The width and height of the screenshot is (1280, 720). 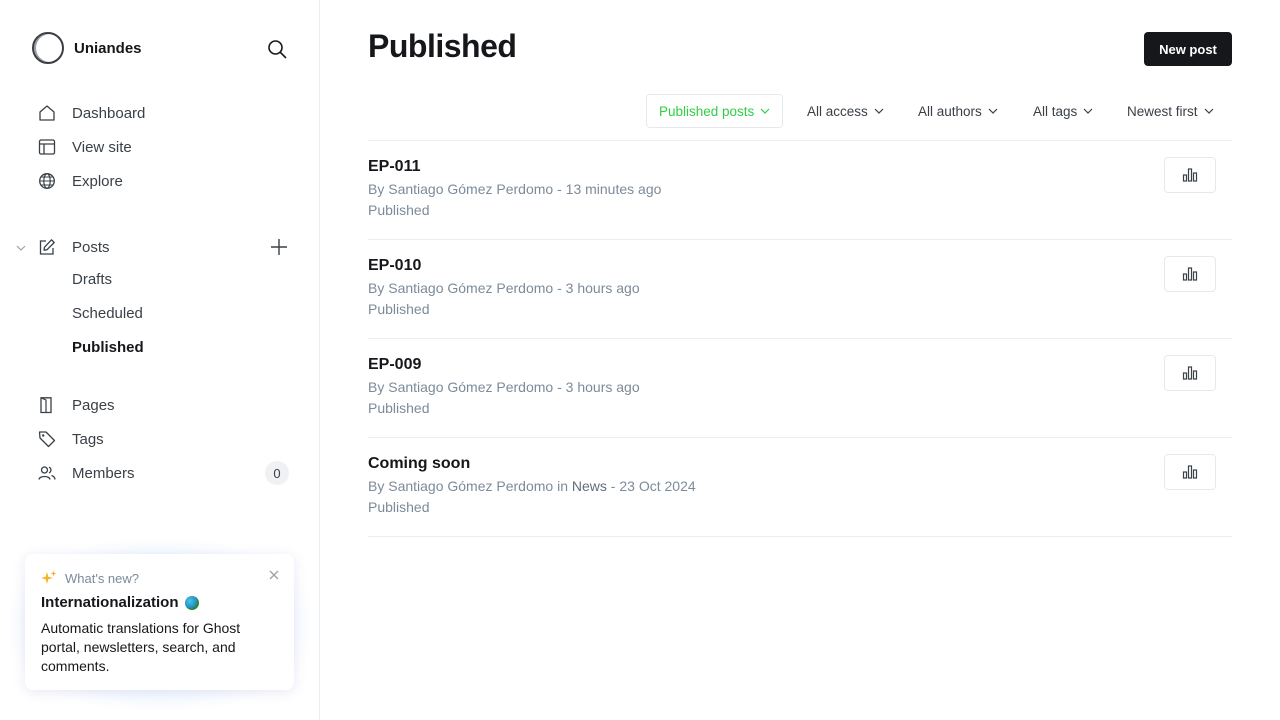 I want to click on search-button, so click(x=277, y=49).